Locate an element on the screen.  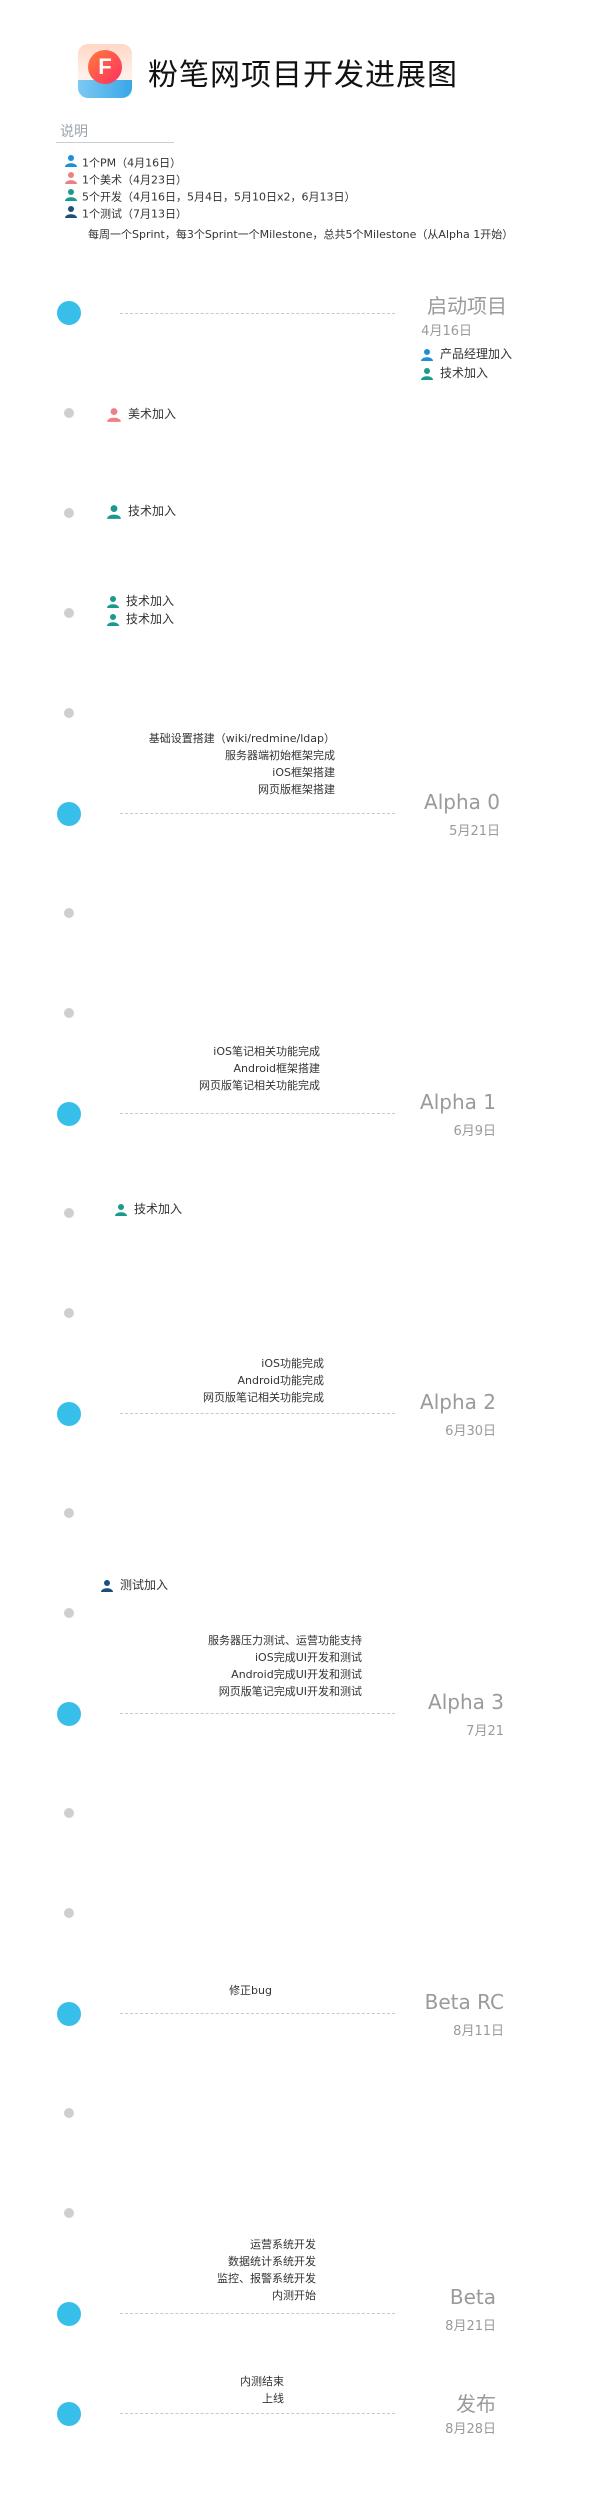
task-list-alpha1: iOS笔记相关功能完成 Android框架搭建 网页版笔记相关功能完成 is located at coordinates (170, 1068).